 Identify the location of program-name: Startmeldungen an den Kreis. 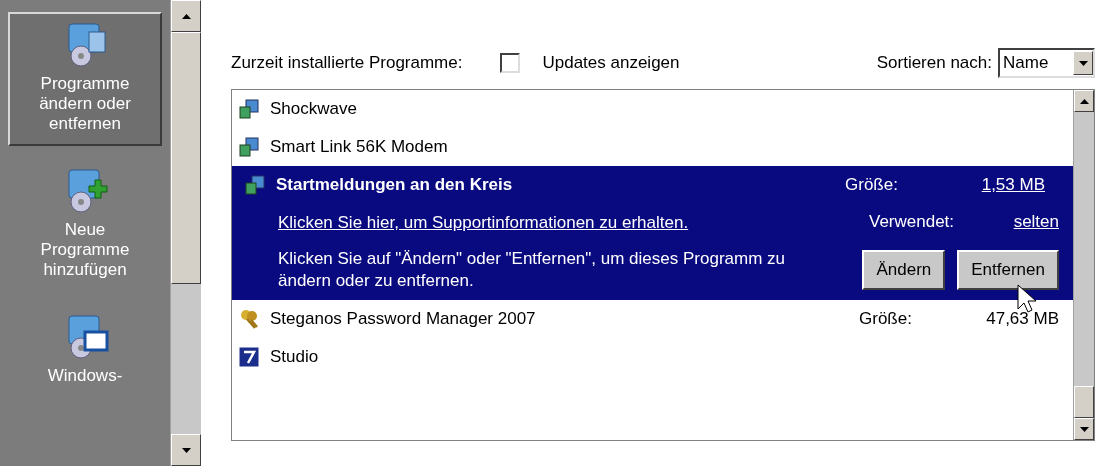
(395, 185).